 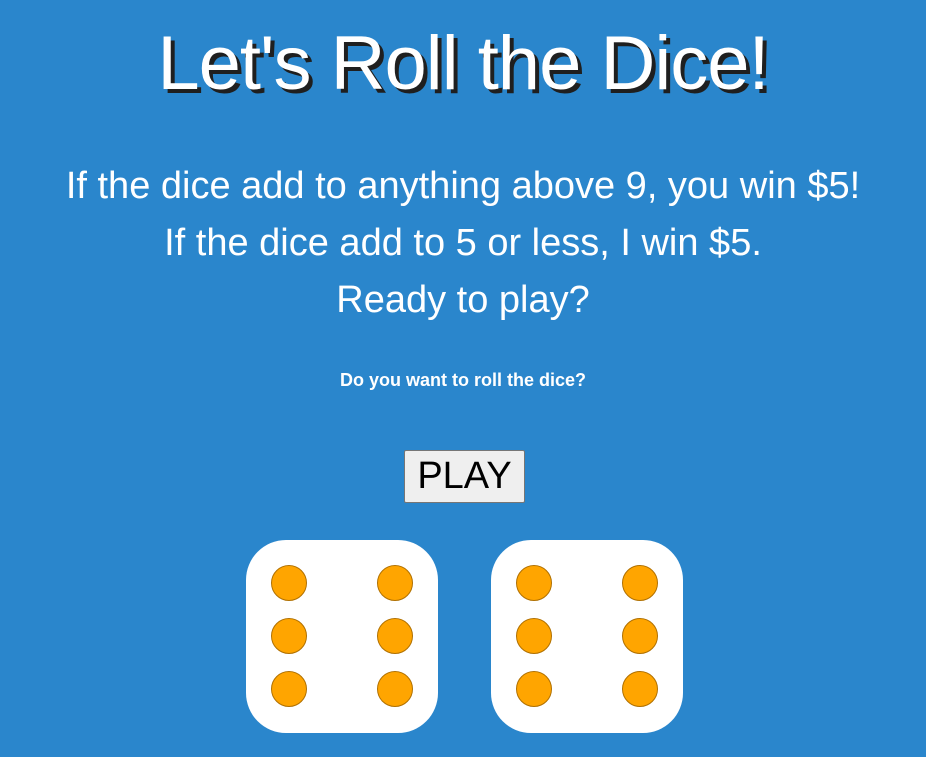 I want to click on page-title: Let's Roll the Dice!, so click(x=463, y=63).